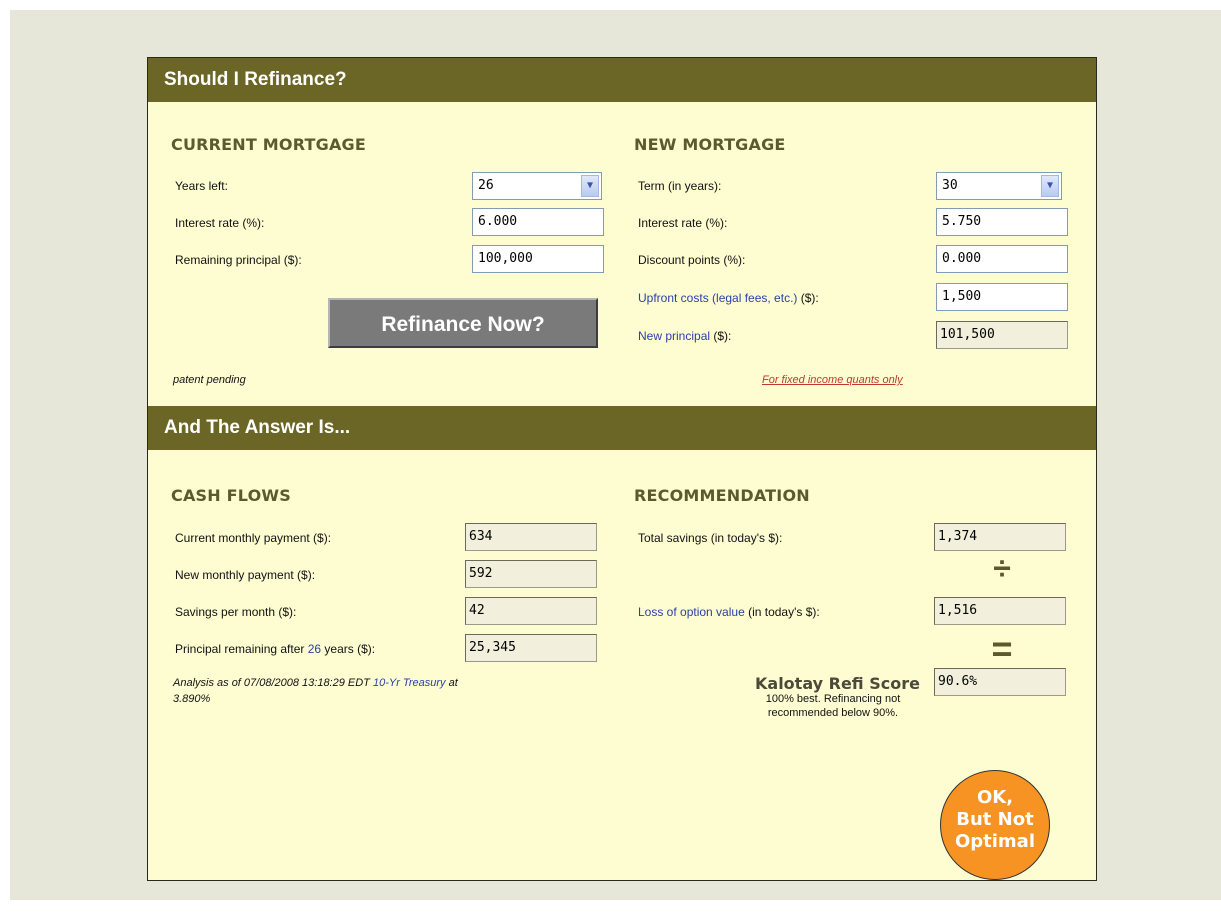 The image size is (1221, 916). Describe the element at coordinates (710, 144) in the screenshot. I see `new-mortgage-title: NEW MORTGAGE` at that location.